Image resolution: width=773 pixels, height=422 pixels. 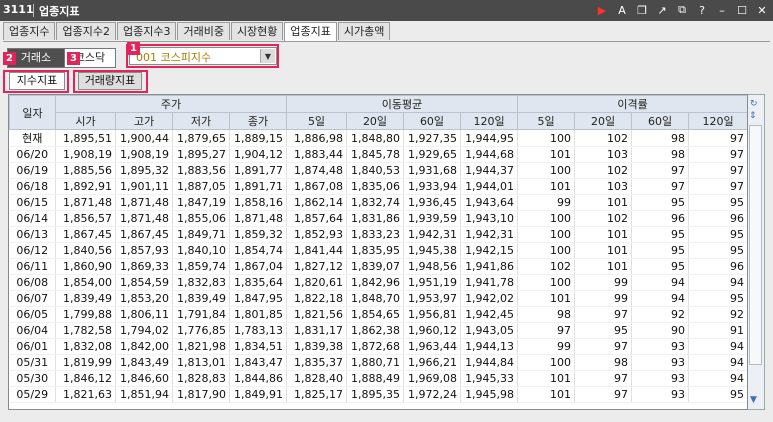 I want to click on maximize-icon: ☐, so click(x=742, y=10).